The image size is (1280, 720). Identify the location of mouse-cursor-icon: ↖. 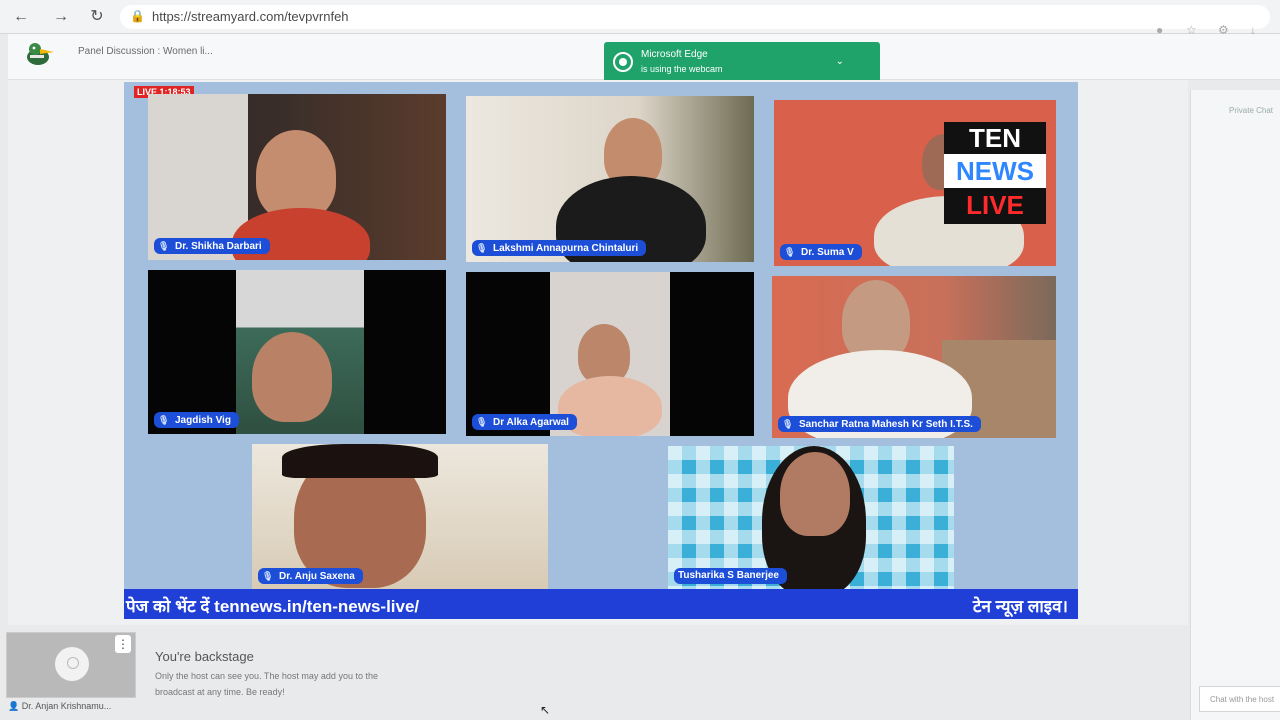
(545, 710).